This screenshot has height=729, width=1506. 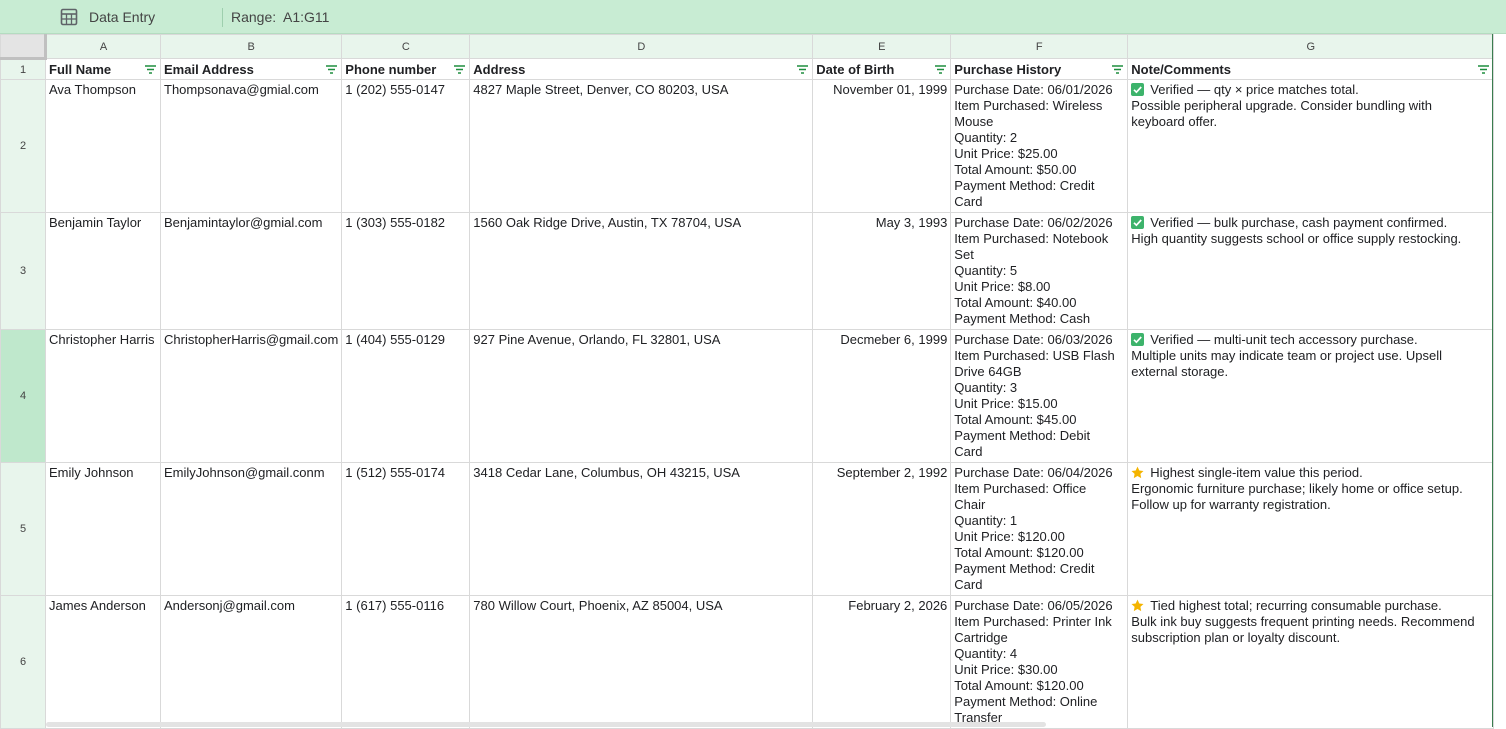 What do you see at coordinates (882, 271) in the screenshot?
I see `cell-dob: May 3, 1993` at bounding box center [882, 271].